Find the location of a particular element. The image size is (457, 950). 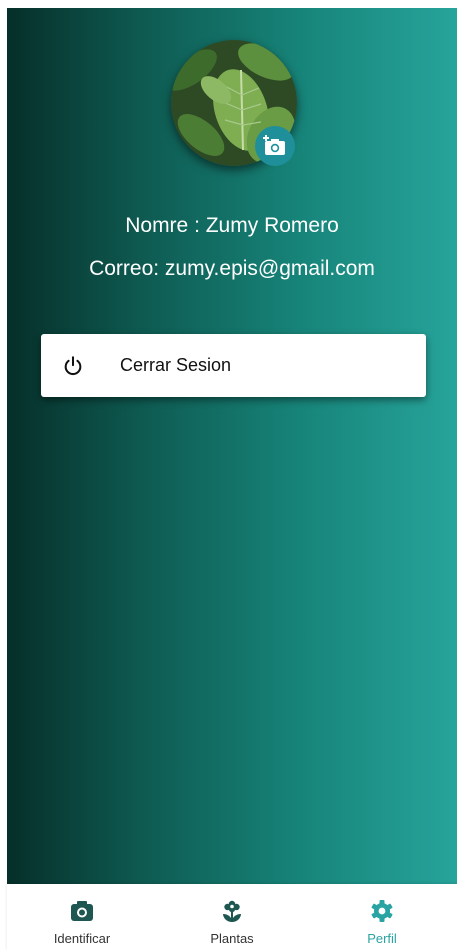

nav-item-perfil: Perfil is located at coordinates (382, 917).